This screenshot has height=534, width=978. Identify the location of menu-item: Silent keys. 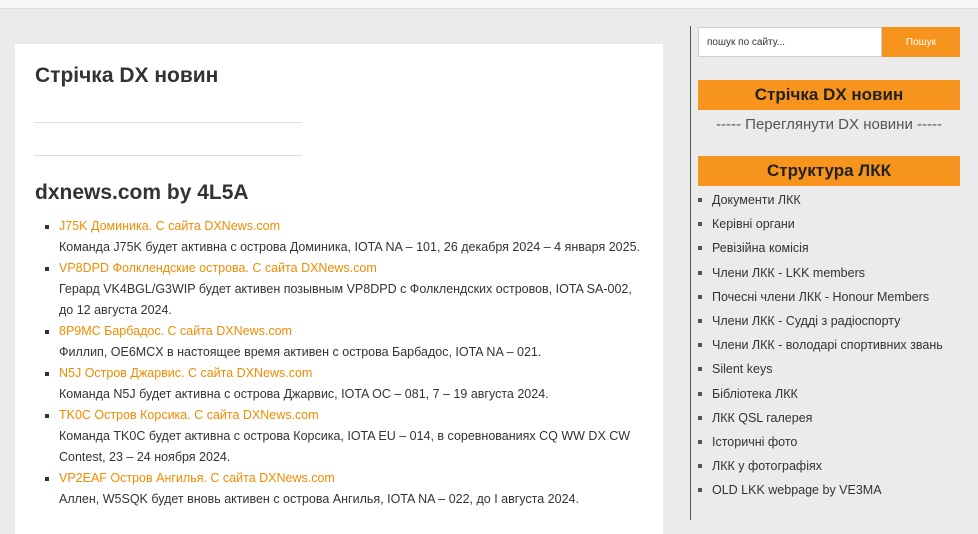
(833, 369).